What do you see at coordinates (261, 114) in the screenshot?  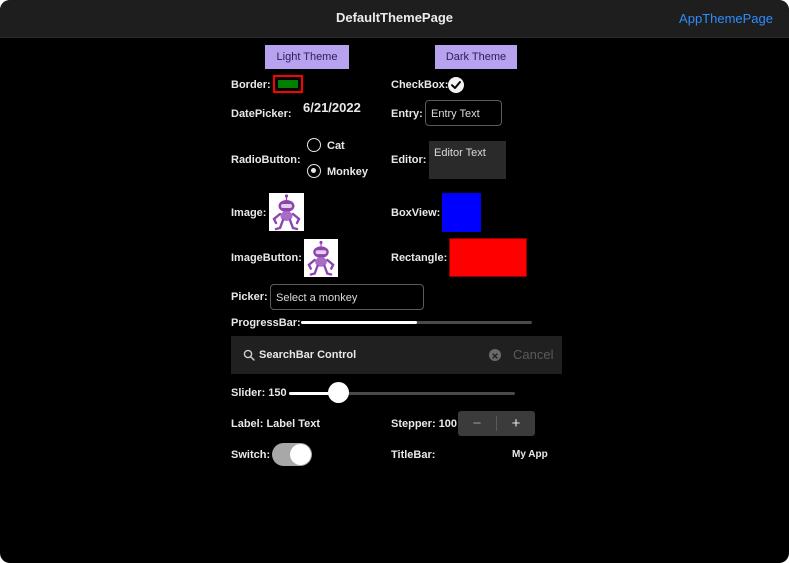 I see `datepicker-label: DatePicker:` at bounding box center [261, 114].